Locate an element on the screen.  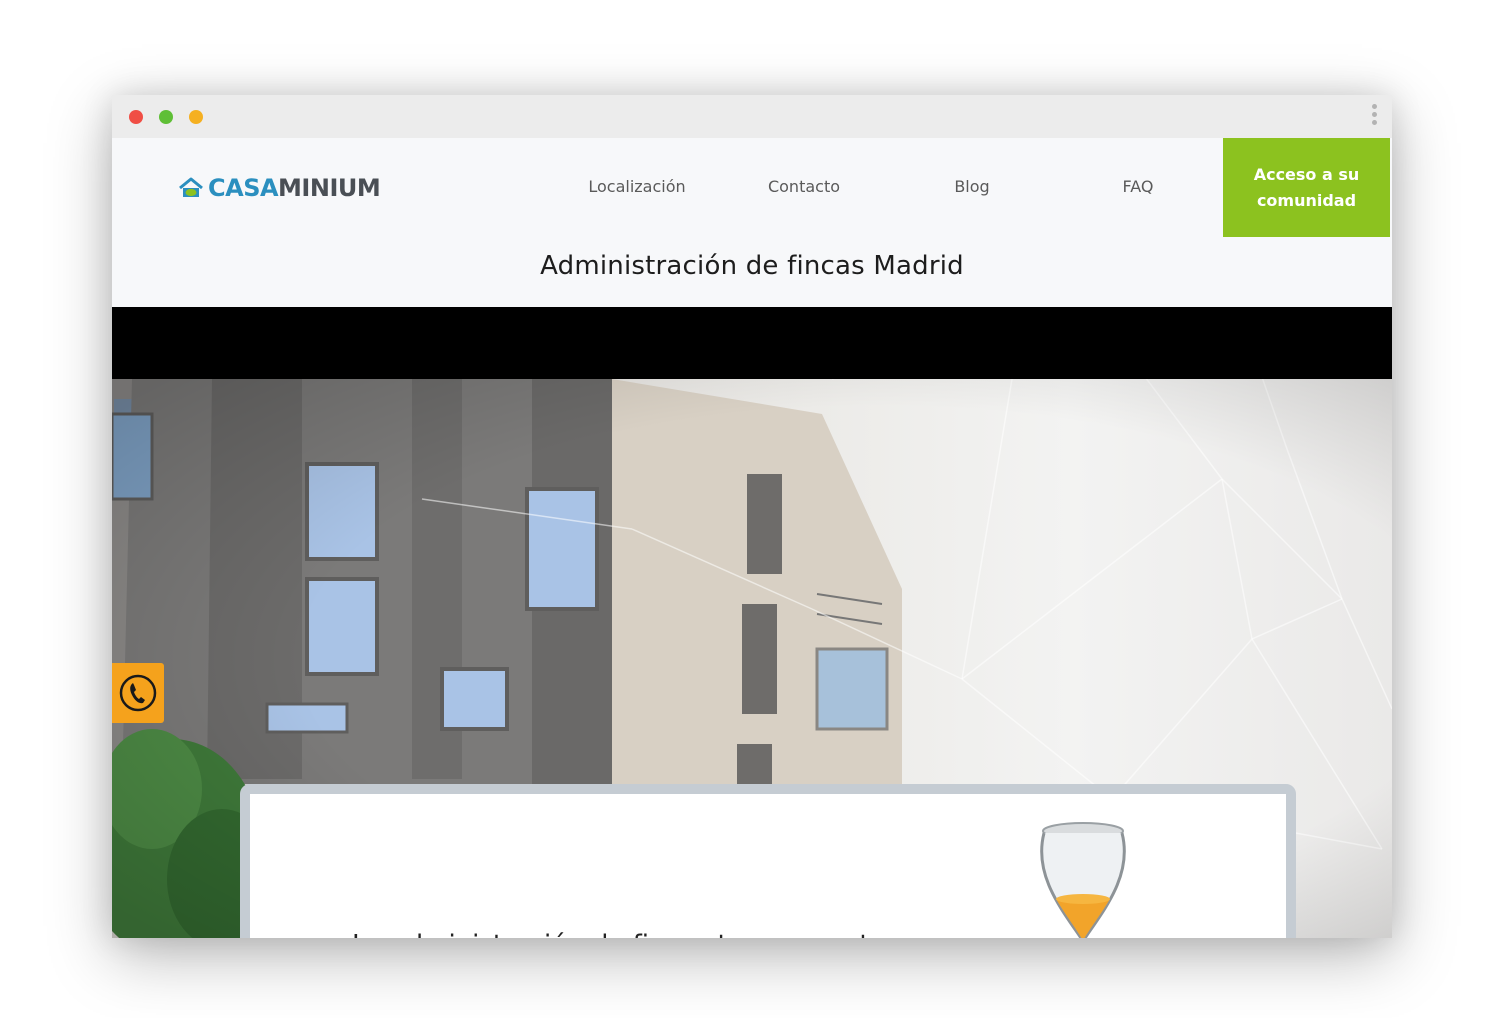
page-title: Administración de fincas Madrid is located at coordinates (752, 266).